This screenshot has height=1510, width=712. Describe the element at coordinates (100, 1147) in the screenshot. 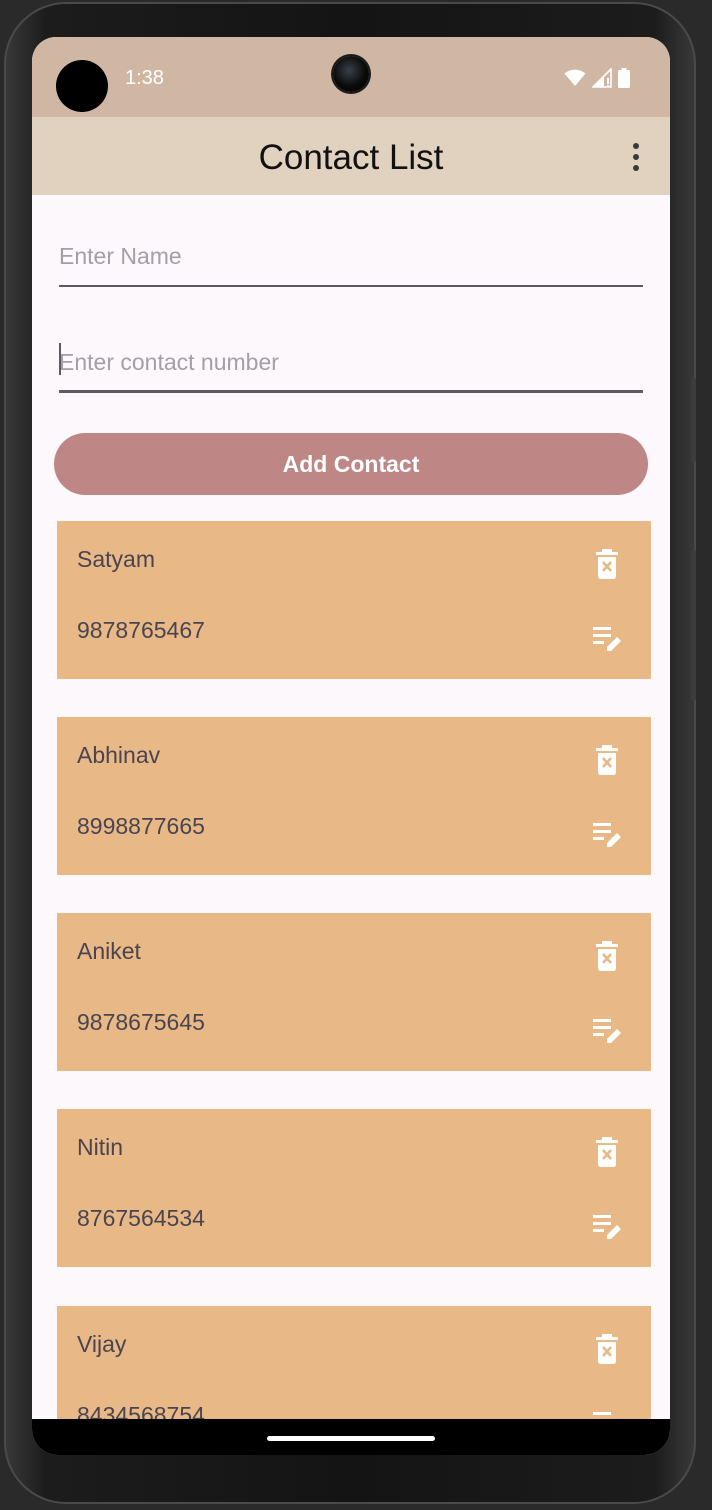

I see `contact-name: Nitin` at that location.